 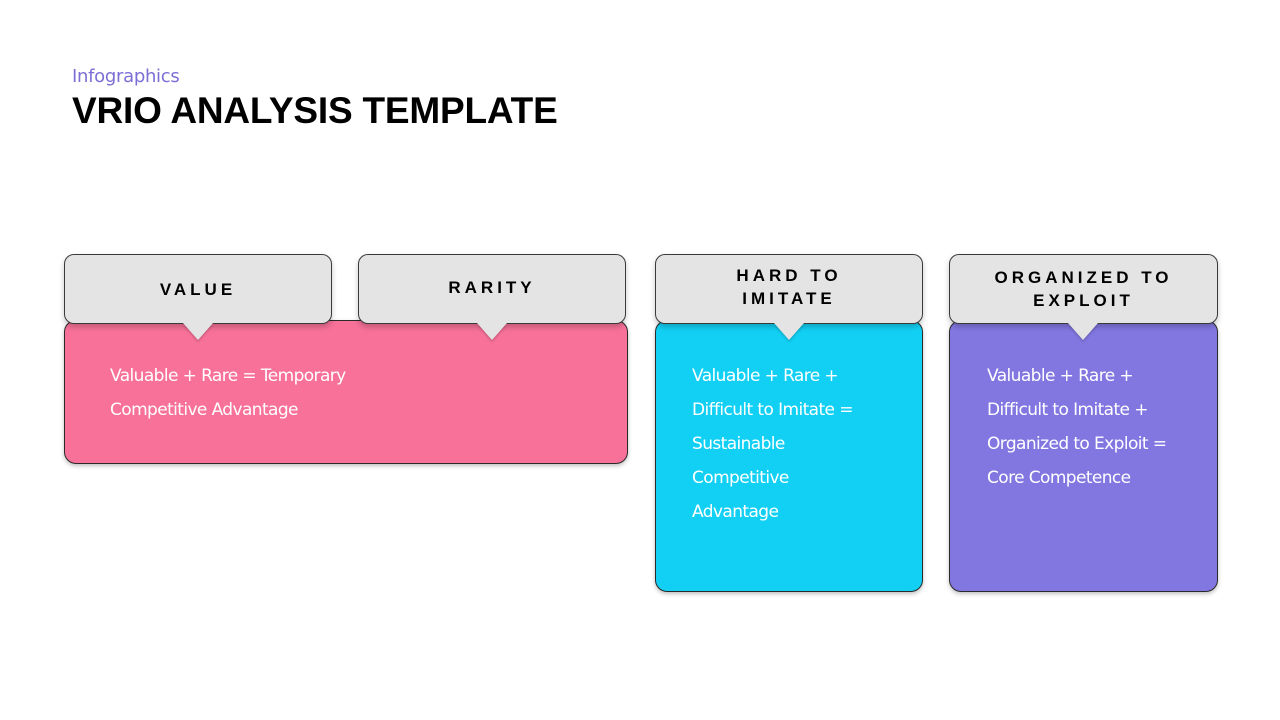 I want to click on text-line: Difficult to Imitate =, so click(x=772, y=410).